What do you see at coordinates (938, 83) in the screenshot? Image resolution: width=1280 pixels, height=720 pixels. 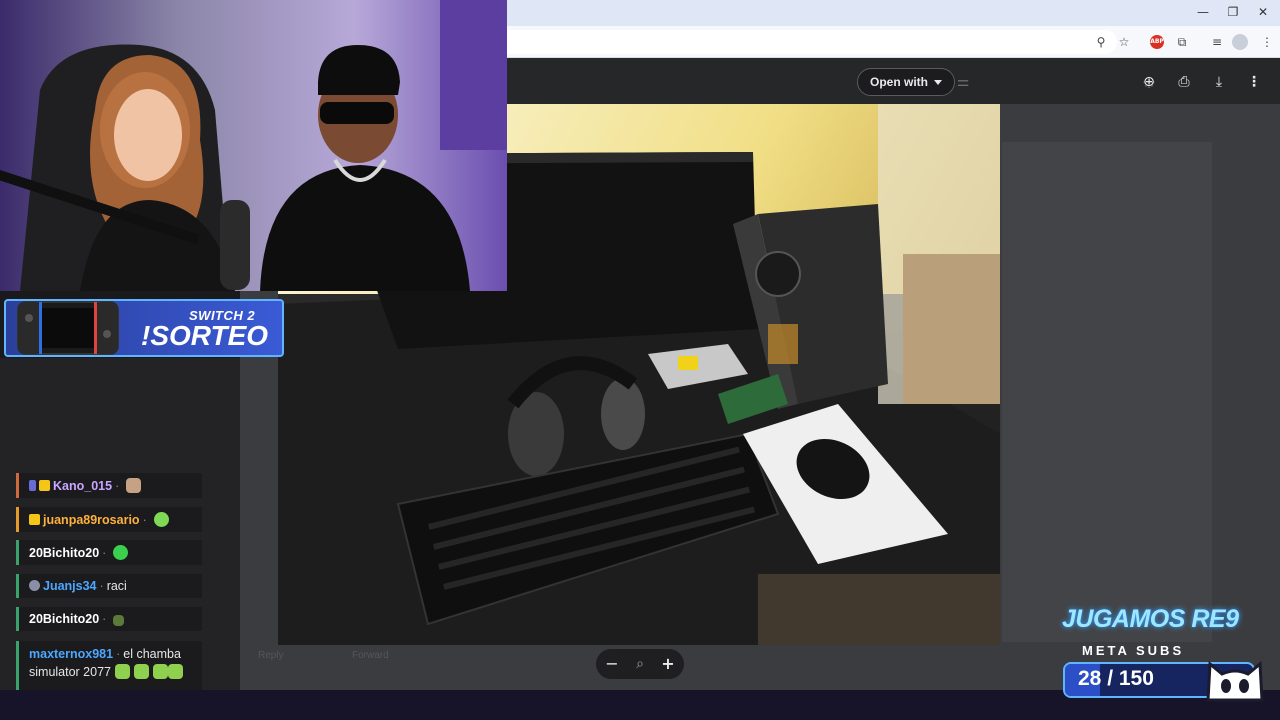 I see `caret-down-icon` at bounding box center [938, 83].